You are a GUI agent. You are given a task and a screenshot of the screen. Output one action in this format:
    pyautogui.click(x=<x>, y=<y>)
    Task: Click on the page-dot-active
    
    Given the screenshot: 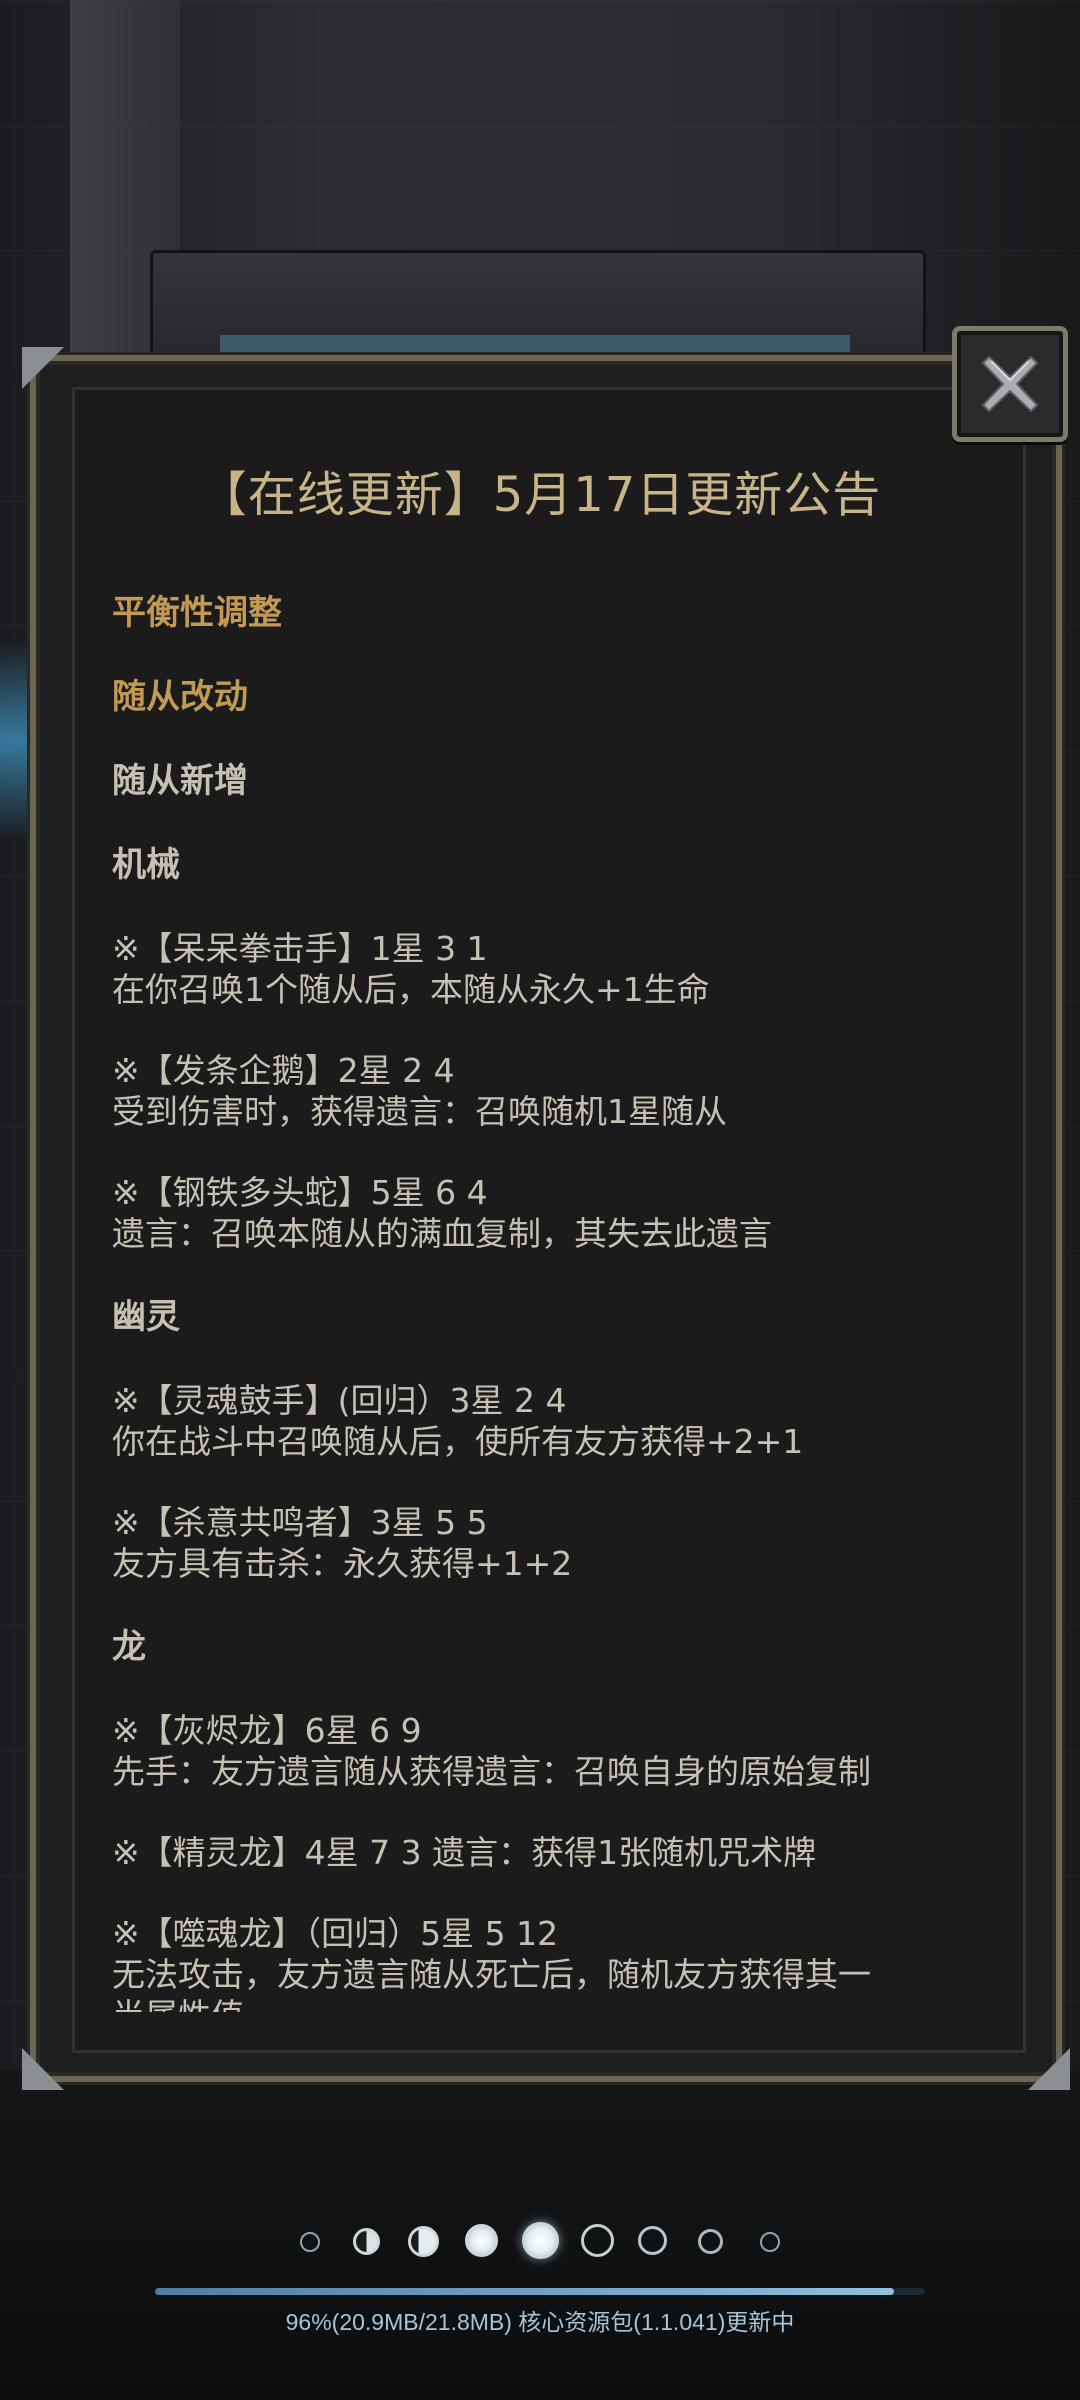 What is the action you would take?
    pyautogui.click(x=540, y=2240)
    